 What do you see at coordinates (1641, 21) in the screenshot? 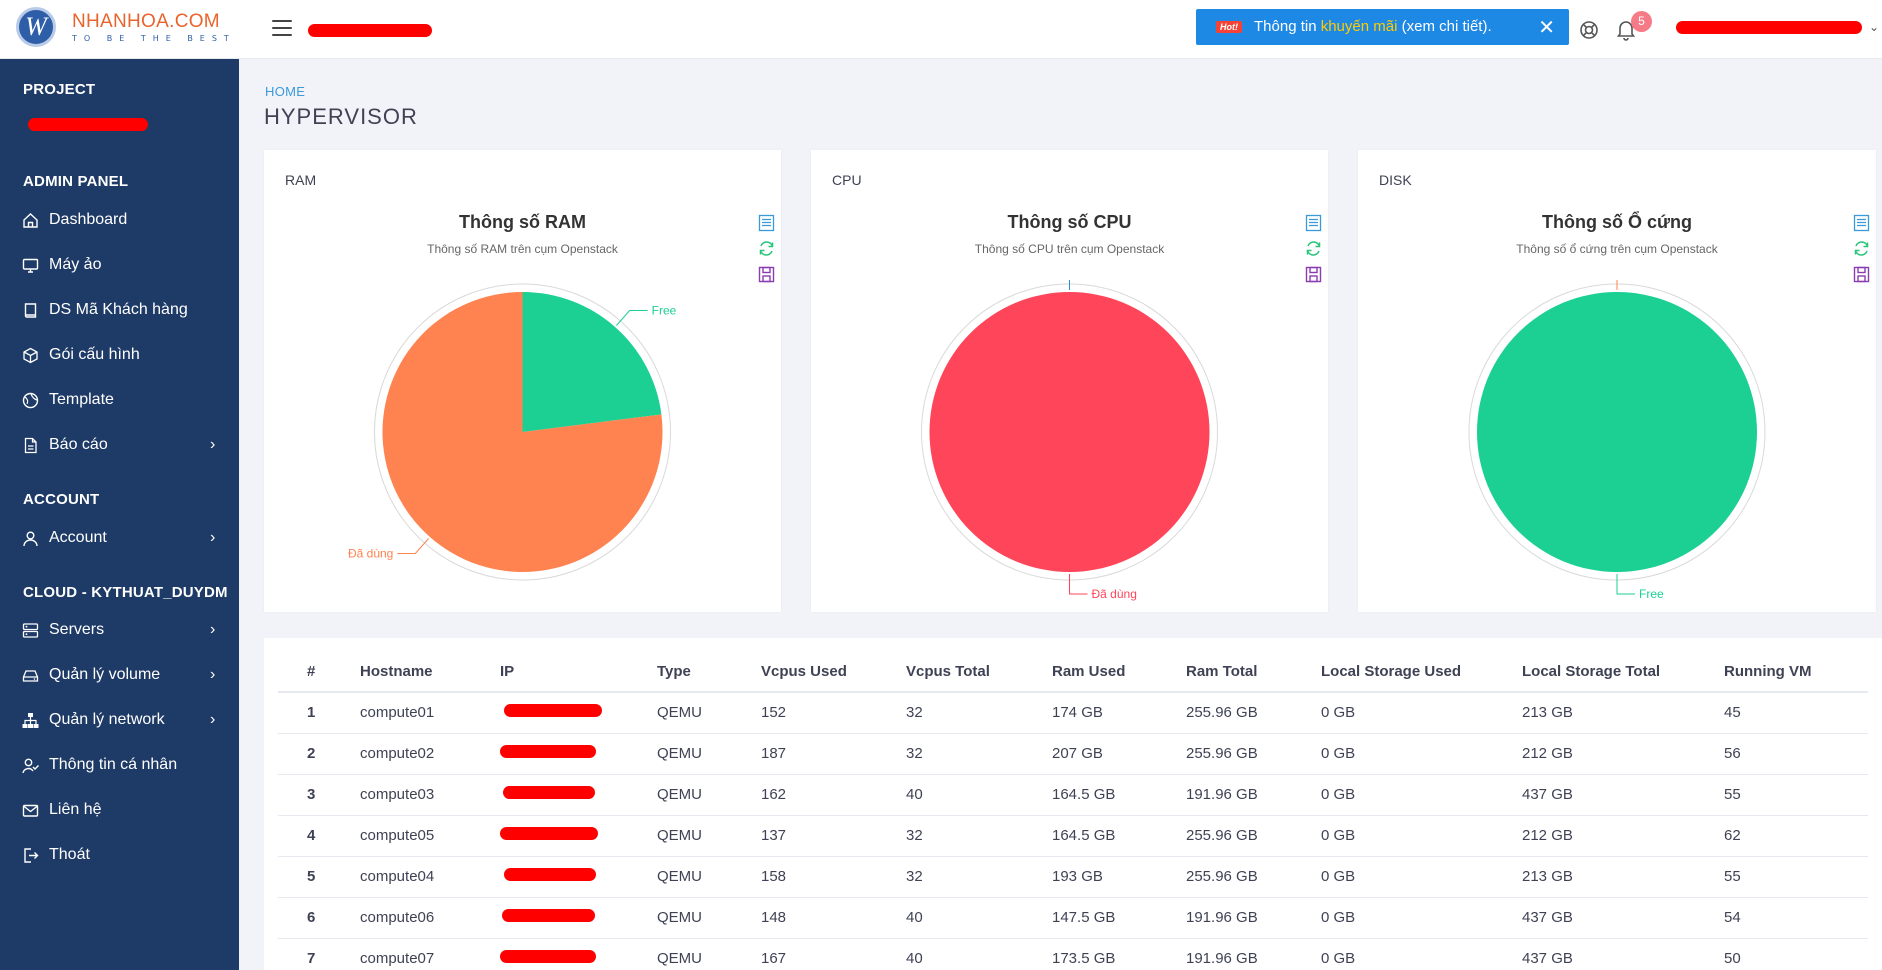
I see `notification-badge: 5` at bounding box center [1641, 21].